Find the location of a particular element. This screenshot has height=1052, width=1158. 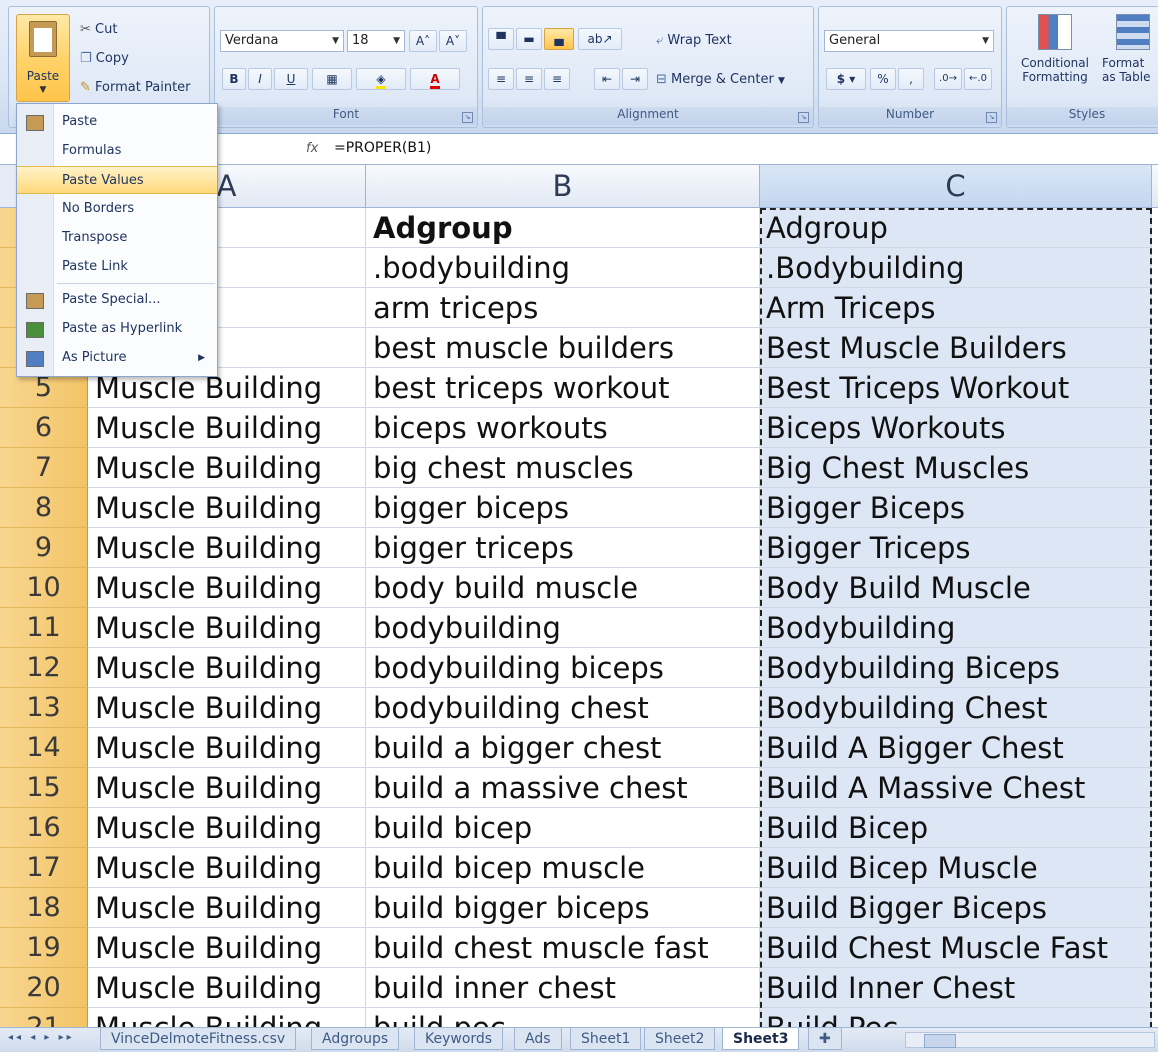

cell-b: big chest muscles is located at coordinates (563, 468).